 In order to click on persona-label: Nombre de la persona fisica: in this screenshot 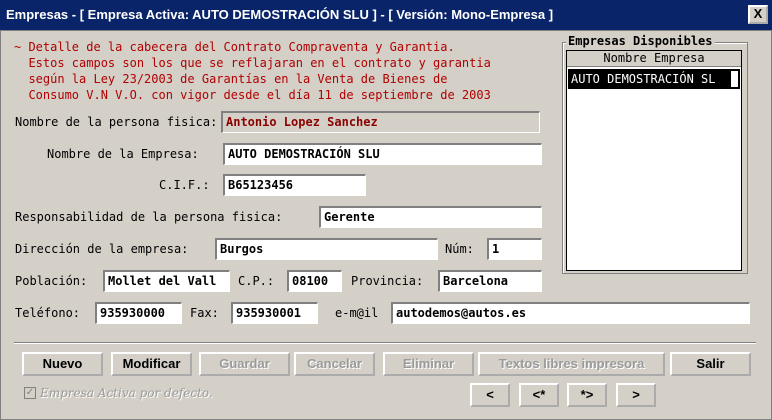, I will do `click(116, 122)`.